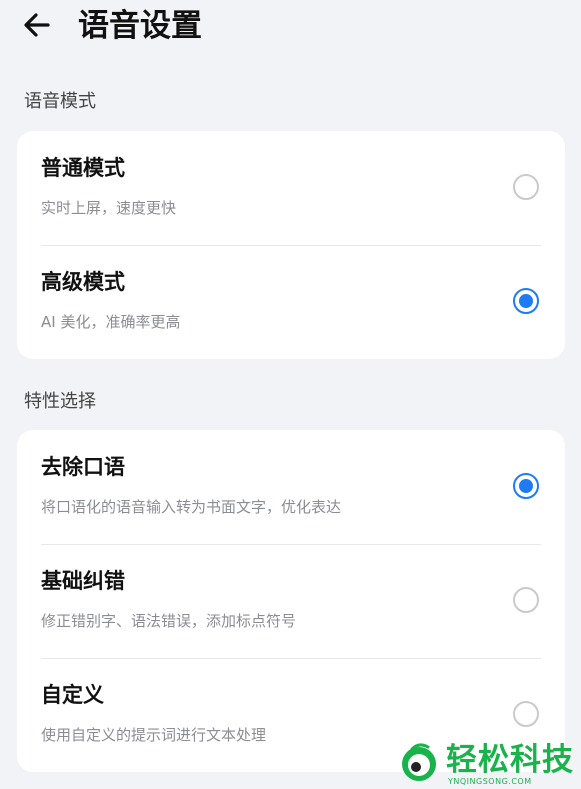  Describe the element at coordinates (109, 208) in the screenshot. I see `option-description: 实时上屏，速度更快` at that location.